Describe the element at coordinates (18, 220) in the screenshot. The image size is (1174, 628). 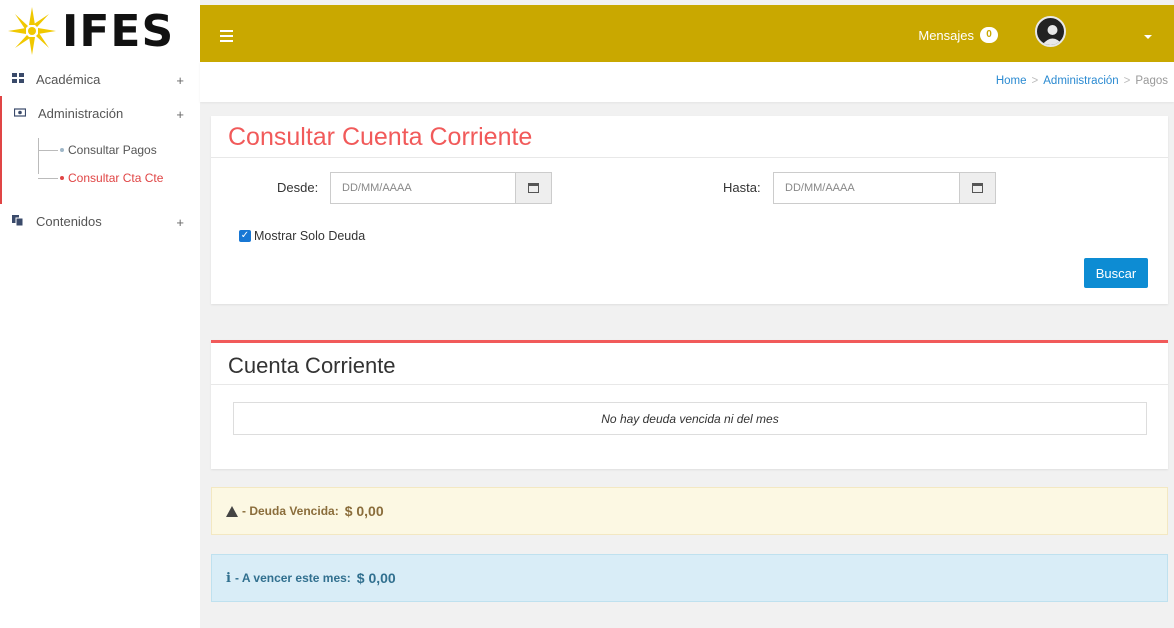
I see `copy-icon` at that location.